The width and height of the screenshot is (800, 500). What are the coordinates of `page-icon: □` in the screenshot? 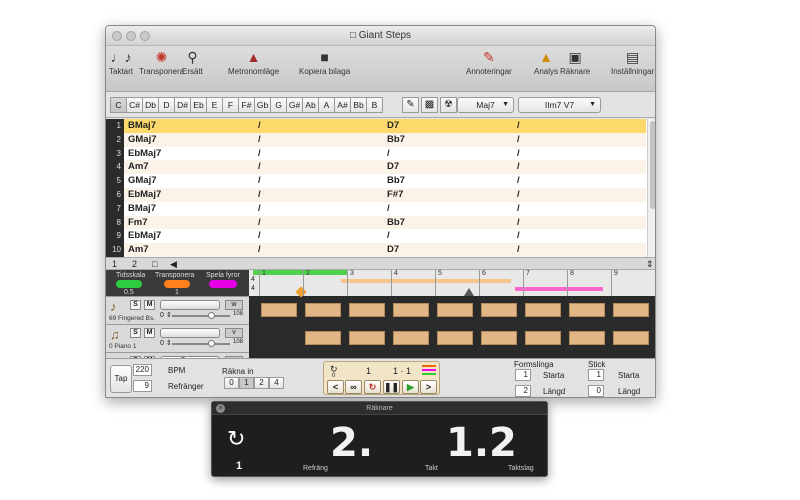 It's located at (154, 264).